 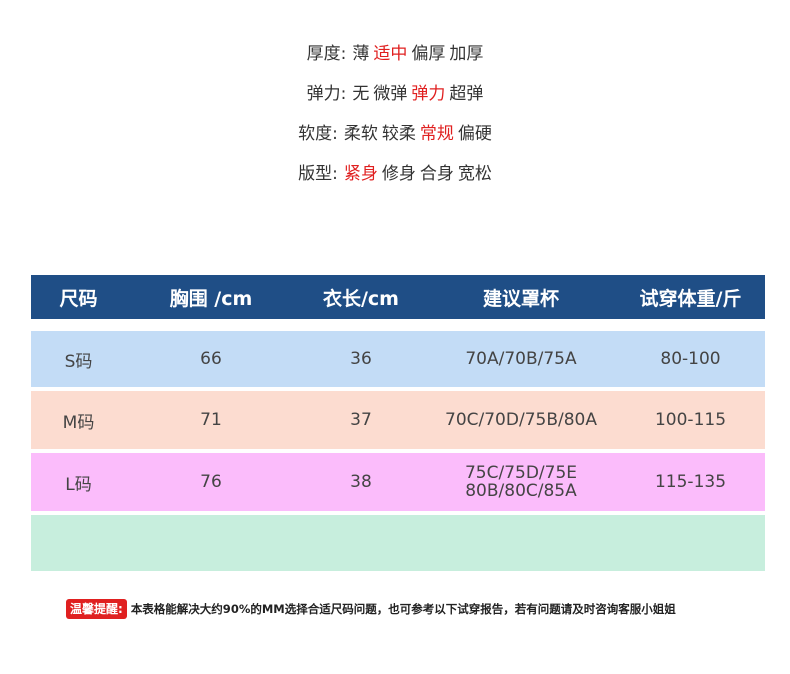 I want to click on attr-label: 软度:, so click(x=318, y=134).